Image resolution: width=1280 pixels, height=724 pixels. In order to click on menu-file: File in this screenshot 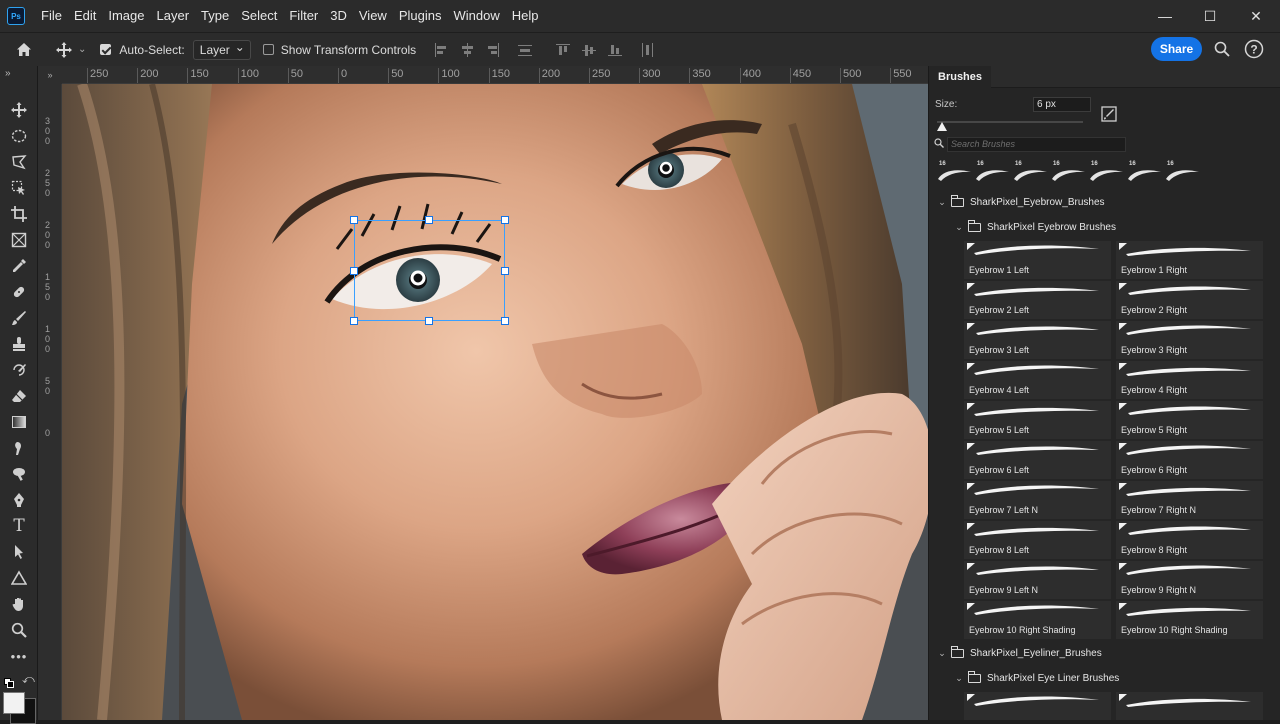, I will do `click(51, 16)`.